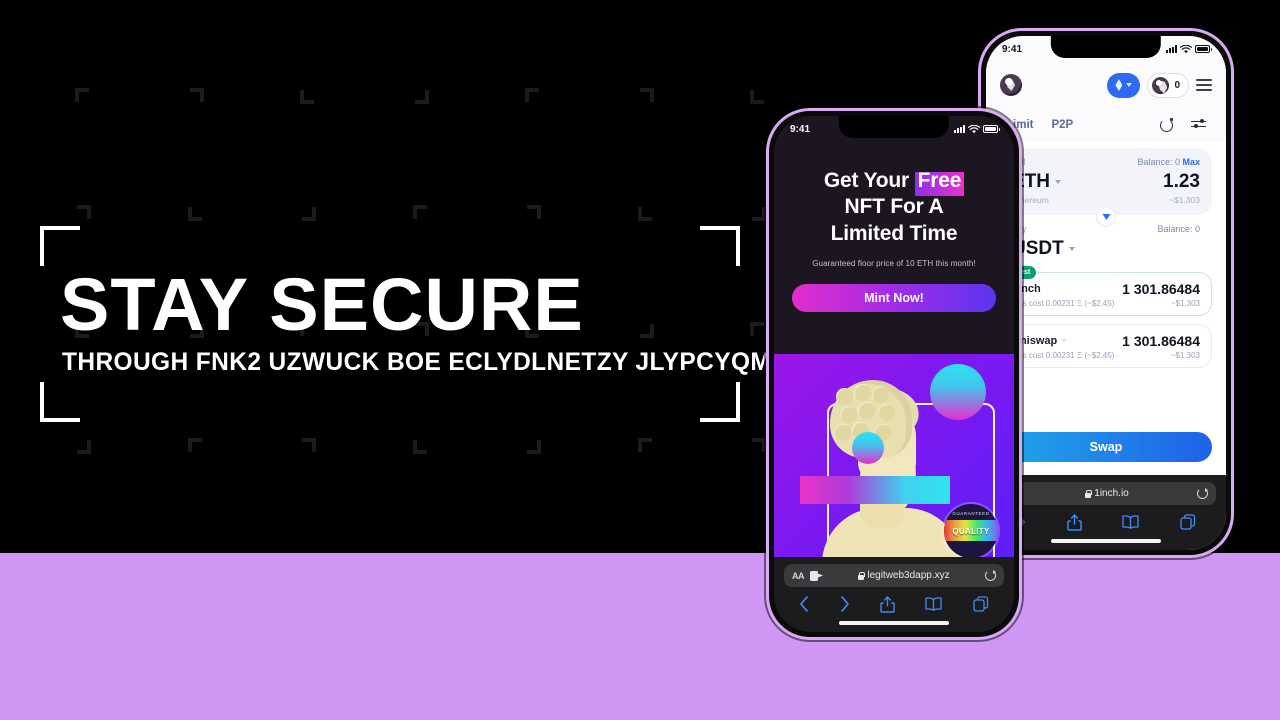 Image resolution: width=1280 pixels, height=720 pixels. I want to click on chevron-left-icon, so click(804, 604).